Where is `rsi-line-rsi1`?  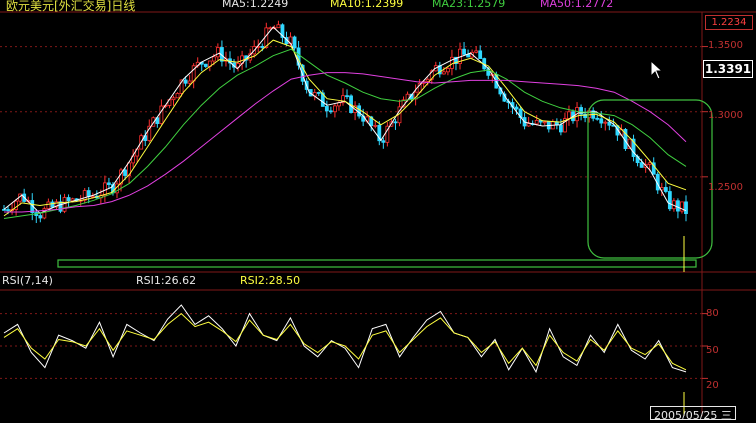 rsi-line-rsi1 is located at coordinates (345, 339).